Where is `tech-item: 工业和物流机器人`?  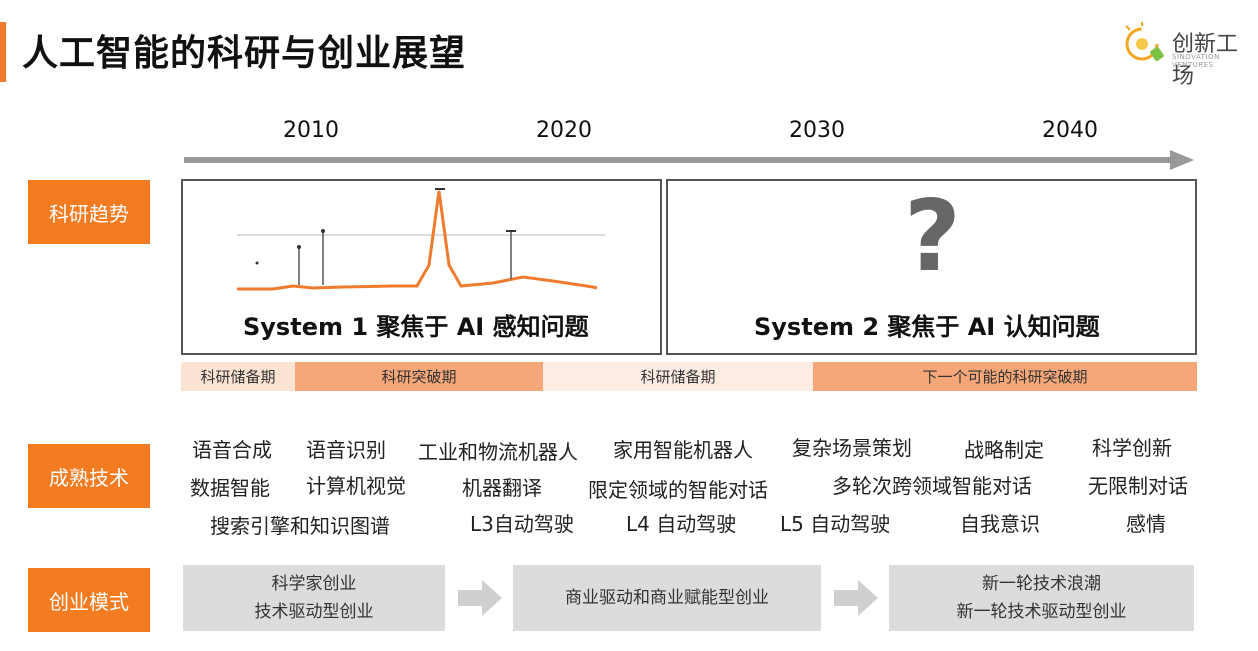
tech-item: 工业和物流机器人 is located at coordinates (498, 452).